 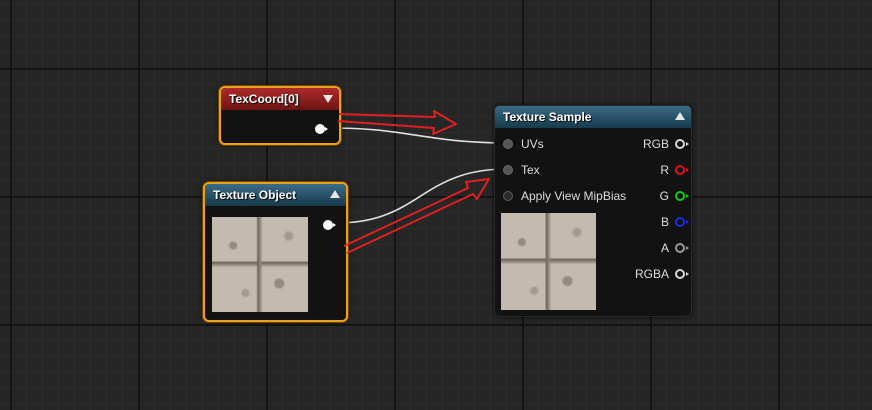 I want to click on texture-object-node-header: Texture Object, so click(x=275, y=195).